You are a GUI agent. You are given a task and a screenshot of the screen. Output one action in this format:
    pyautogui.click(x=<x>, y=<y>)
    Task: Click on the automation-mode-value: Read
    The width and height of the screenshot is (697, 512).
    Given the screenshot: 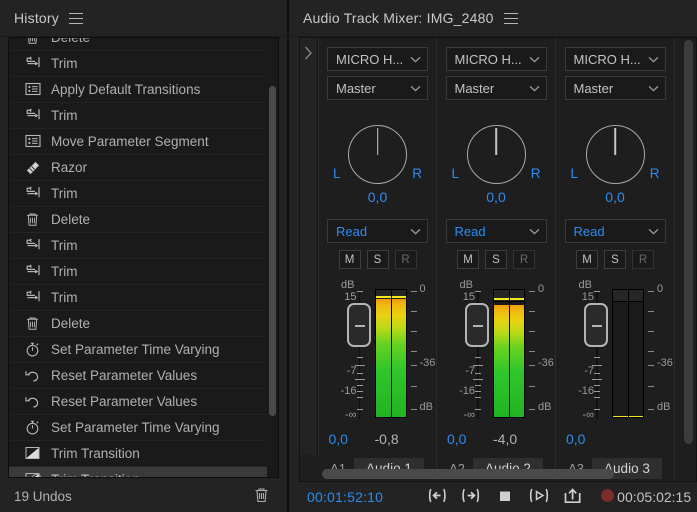 What is the action you would take?
    pyautogui.click(x=470, y=231)
    